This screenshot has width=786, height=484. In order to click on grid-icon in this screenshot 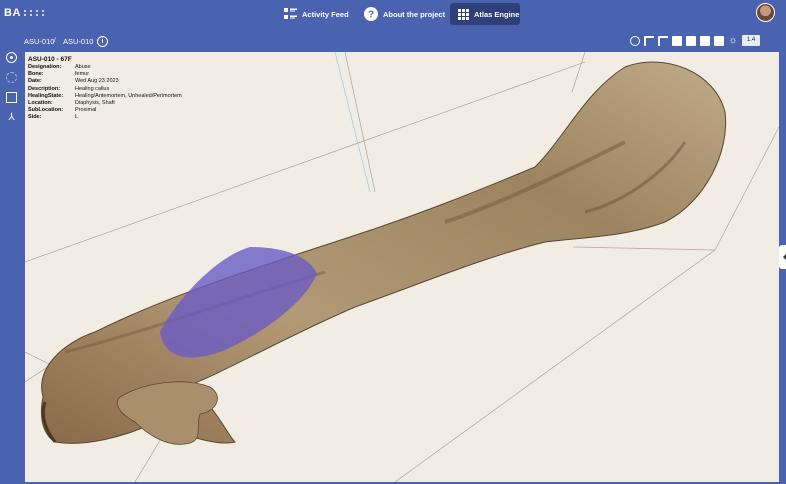, I will do `click(463, 14)`.